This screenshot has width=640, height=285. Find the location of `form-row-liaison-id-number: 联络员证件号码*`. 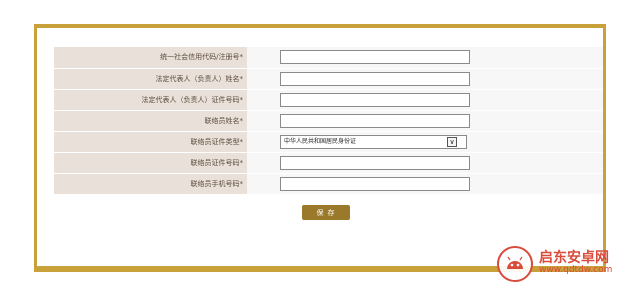

form-row-liaison-id-number: 联络员证件号码* is located at coordinates (328, 163).